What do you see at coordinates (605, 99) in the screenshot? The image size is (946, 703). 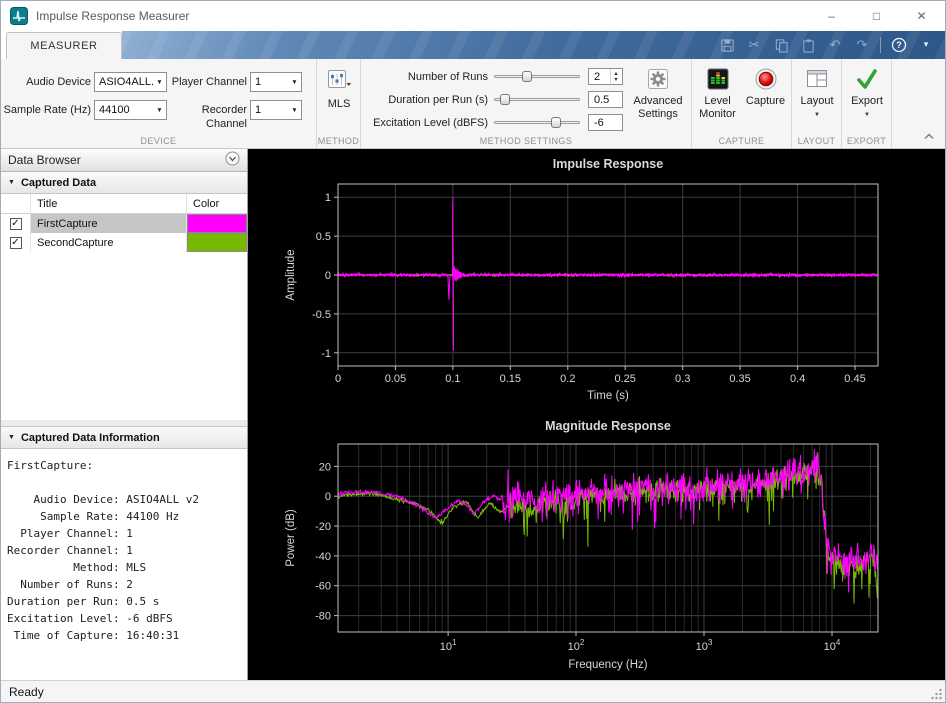 I see `duration-per-run-input: 0.5` at bounding box center [605, 99].